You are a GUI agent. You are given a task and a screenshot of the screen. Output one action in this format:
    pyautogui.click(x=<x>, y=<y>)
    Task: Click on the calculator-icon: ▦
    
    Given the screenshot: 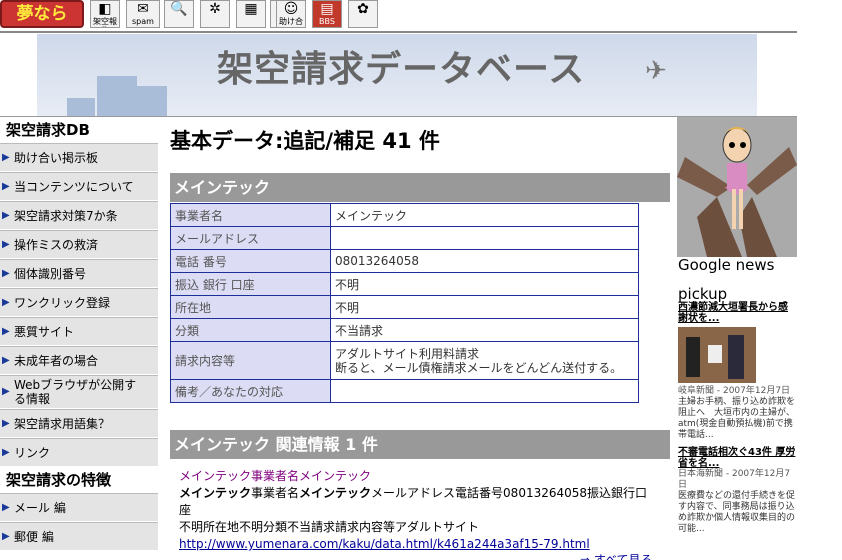 What is the action you would take?
    pyautogui.click(x=251, y=9)
    